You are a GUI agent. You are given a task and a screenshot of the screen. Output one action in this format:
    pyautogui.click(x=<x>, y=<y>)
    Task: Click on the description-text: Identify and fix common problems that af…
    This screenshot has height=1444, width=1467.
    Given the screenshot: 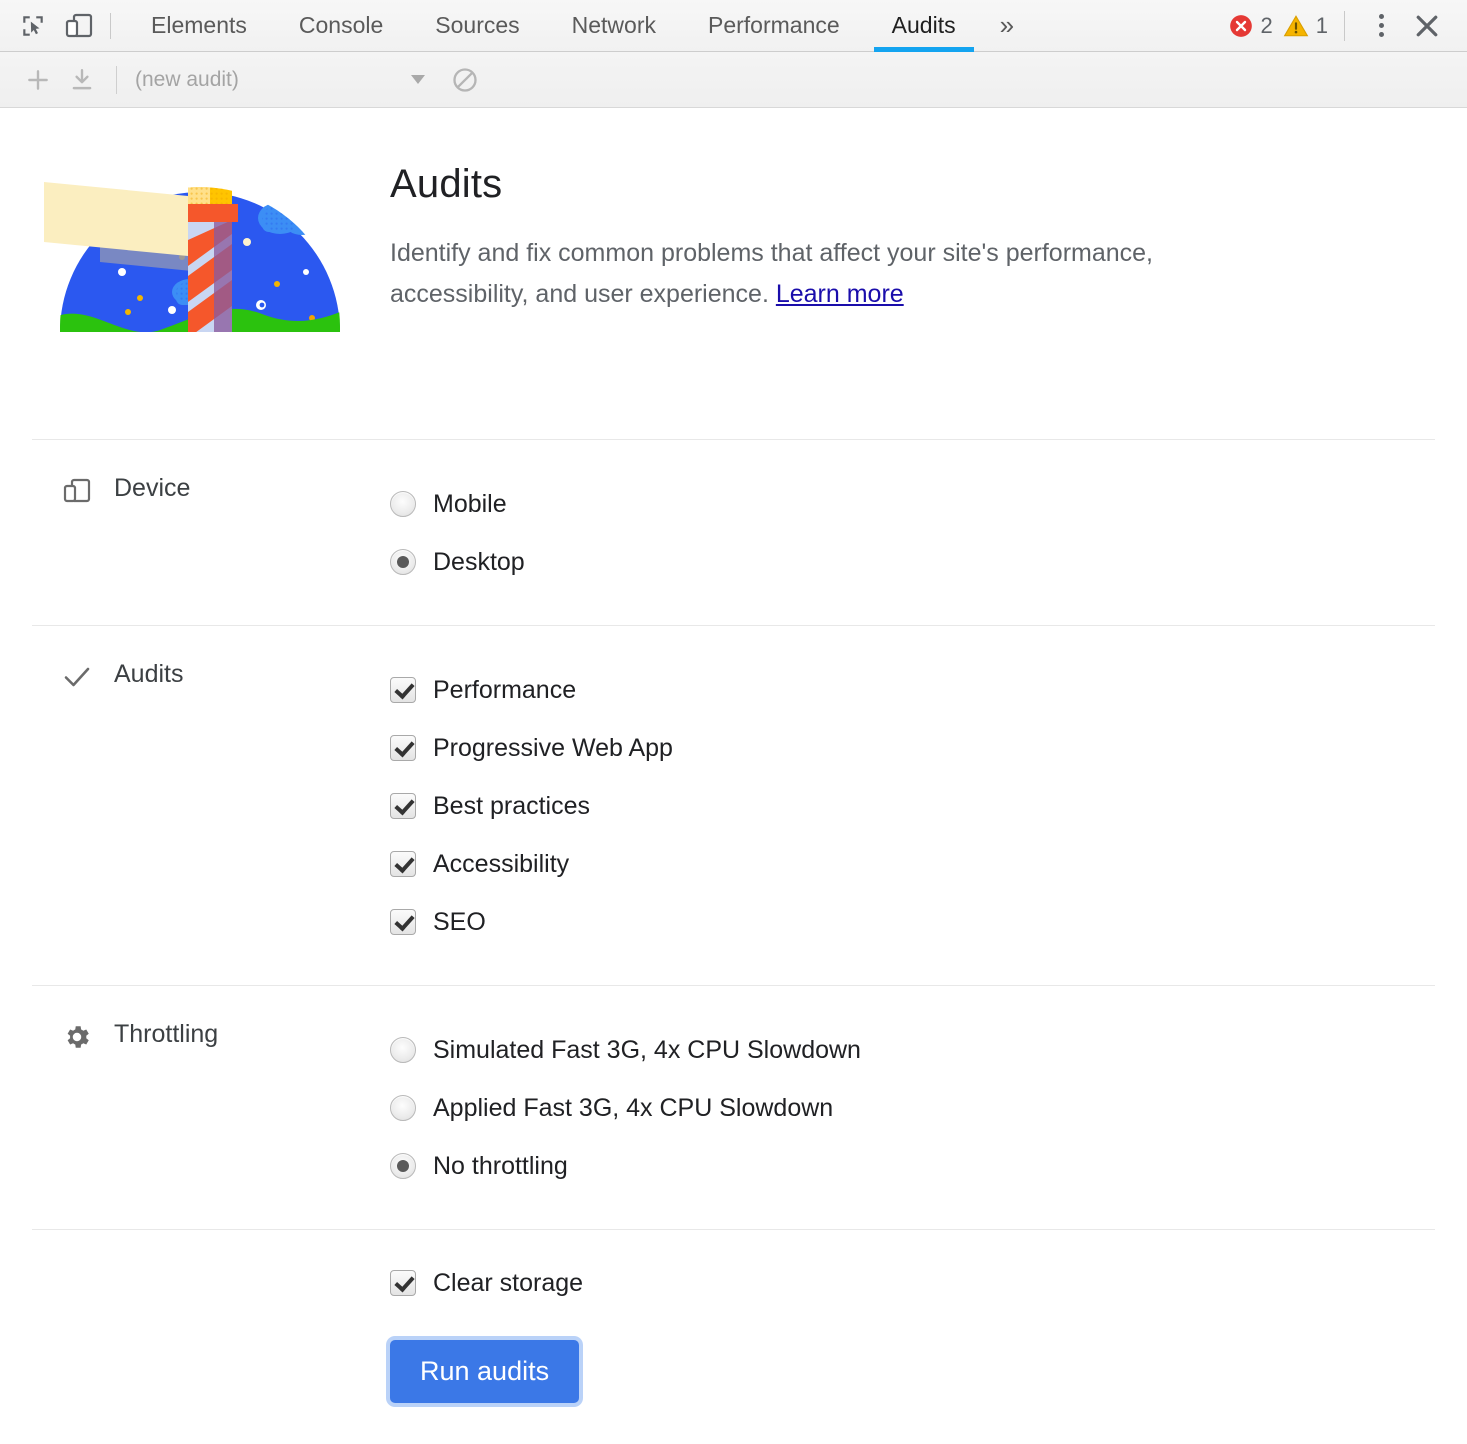 What is the action you would take?
    pyautogui.click(x=772, y=273)
    